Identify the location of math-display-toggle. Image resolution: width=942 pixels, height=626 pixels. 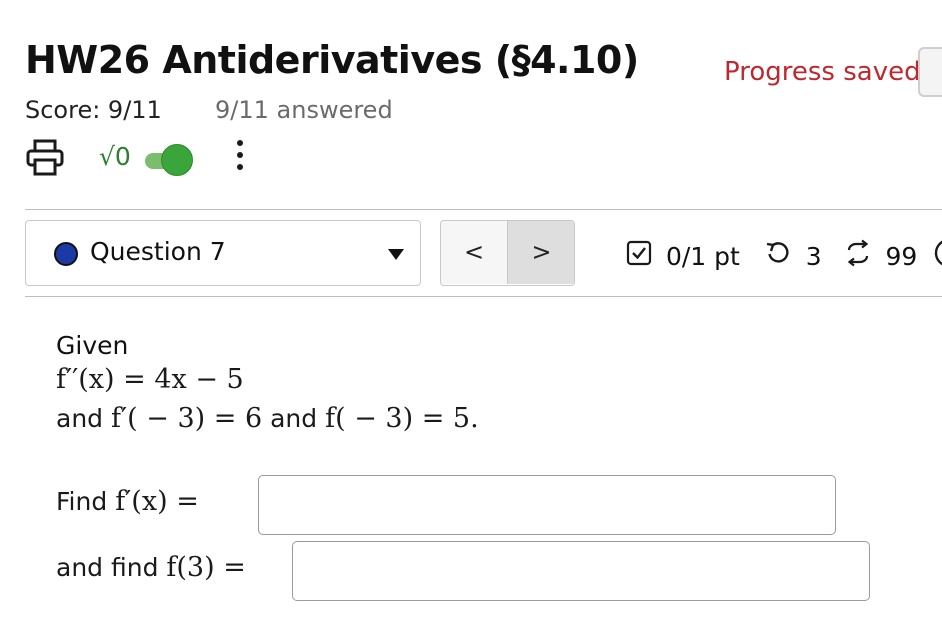
(168, 160).